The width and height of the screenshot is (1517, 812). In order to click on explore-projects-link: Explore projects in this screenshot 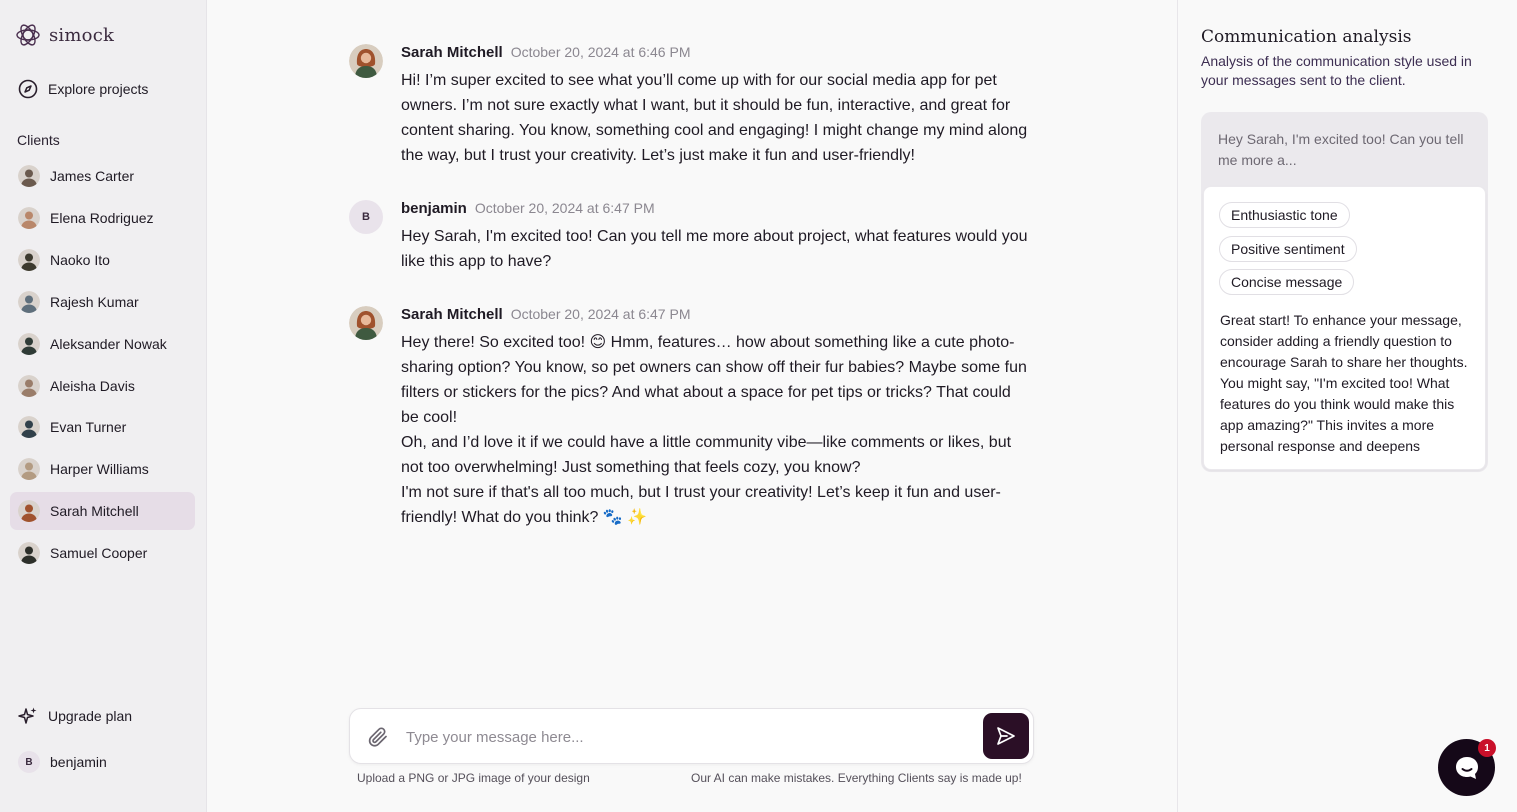, I will do `click(102, 89)`.